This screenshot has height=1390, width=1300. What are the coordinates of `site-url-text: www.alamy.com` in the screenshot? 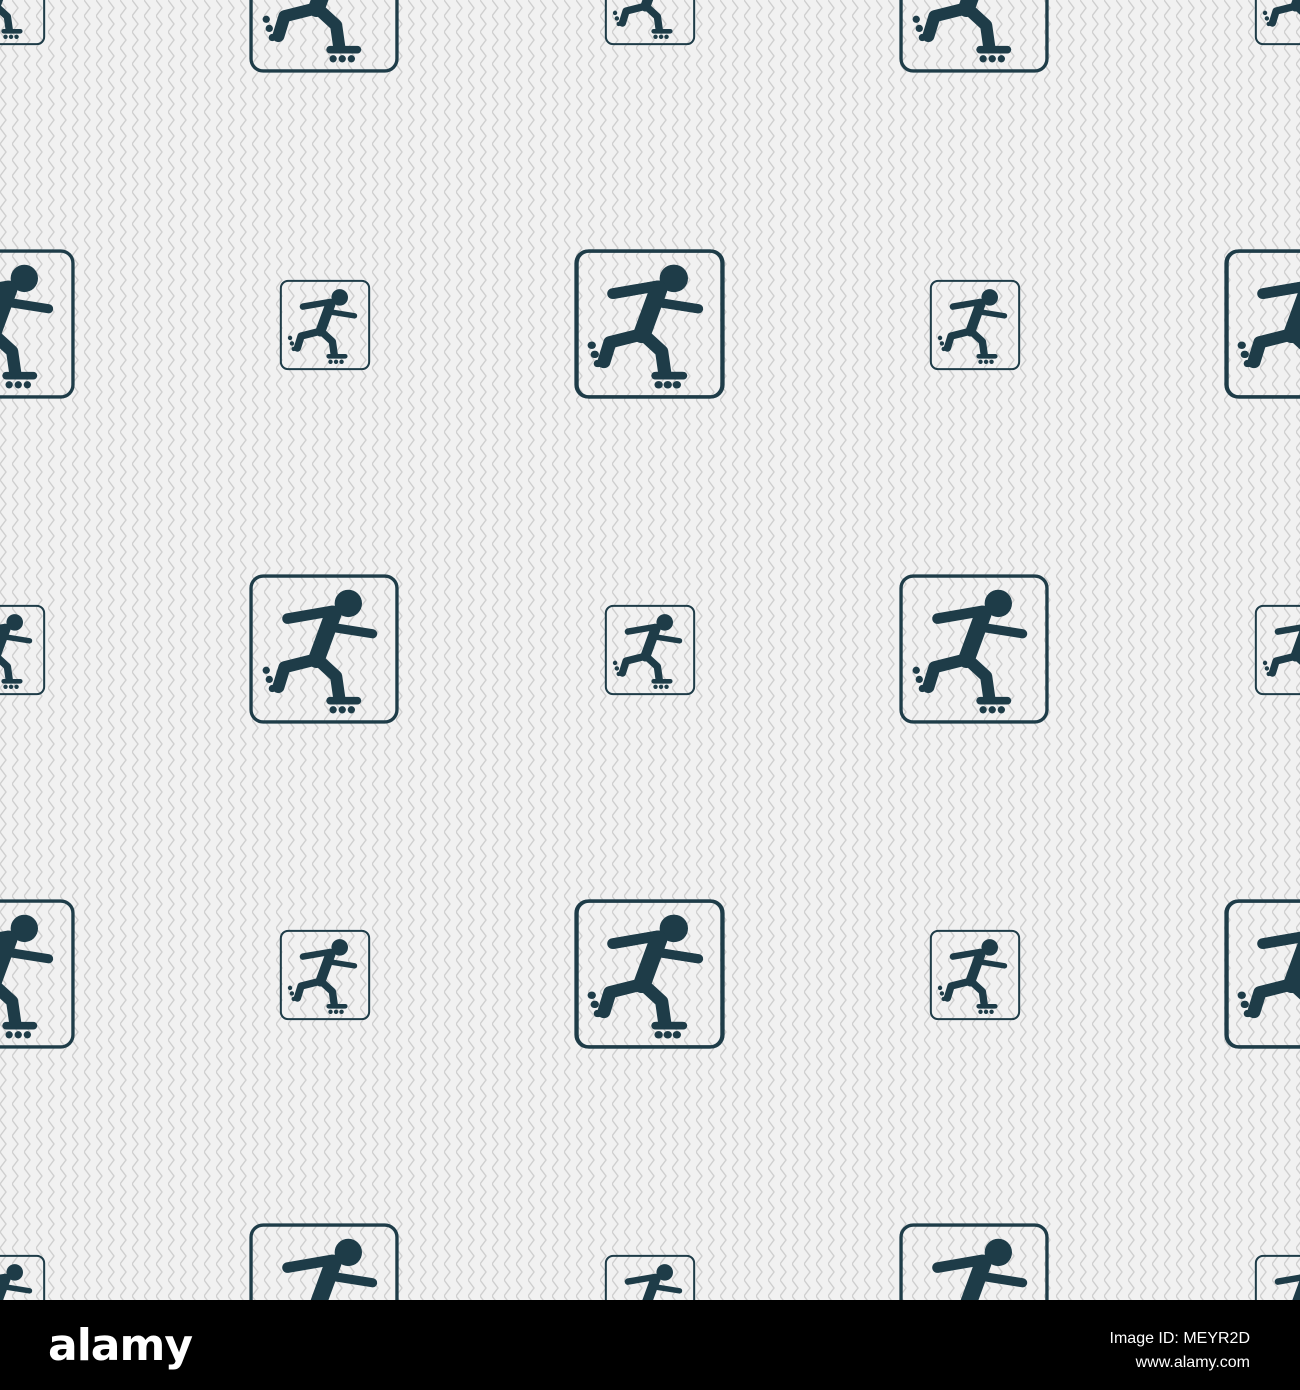 It's located at (1192, 1362).